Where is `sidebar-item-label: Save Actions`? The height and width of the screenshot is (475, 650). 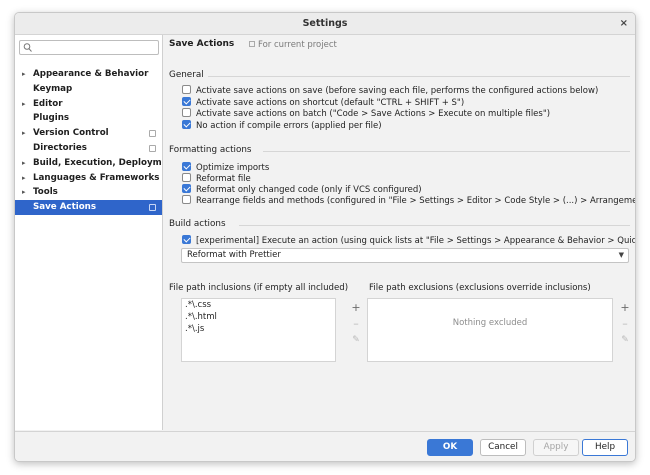
sidebar-item-label: Save Actions is located at coordinates (65, 207).